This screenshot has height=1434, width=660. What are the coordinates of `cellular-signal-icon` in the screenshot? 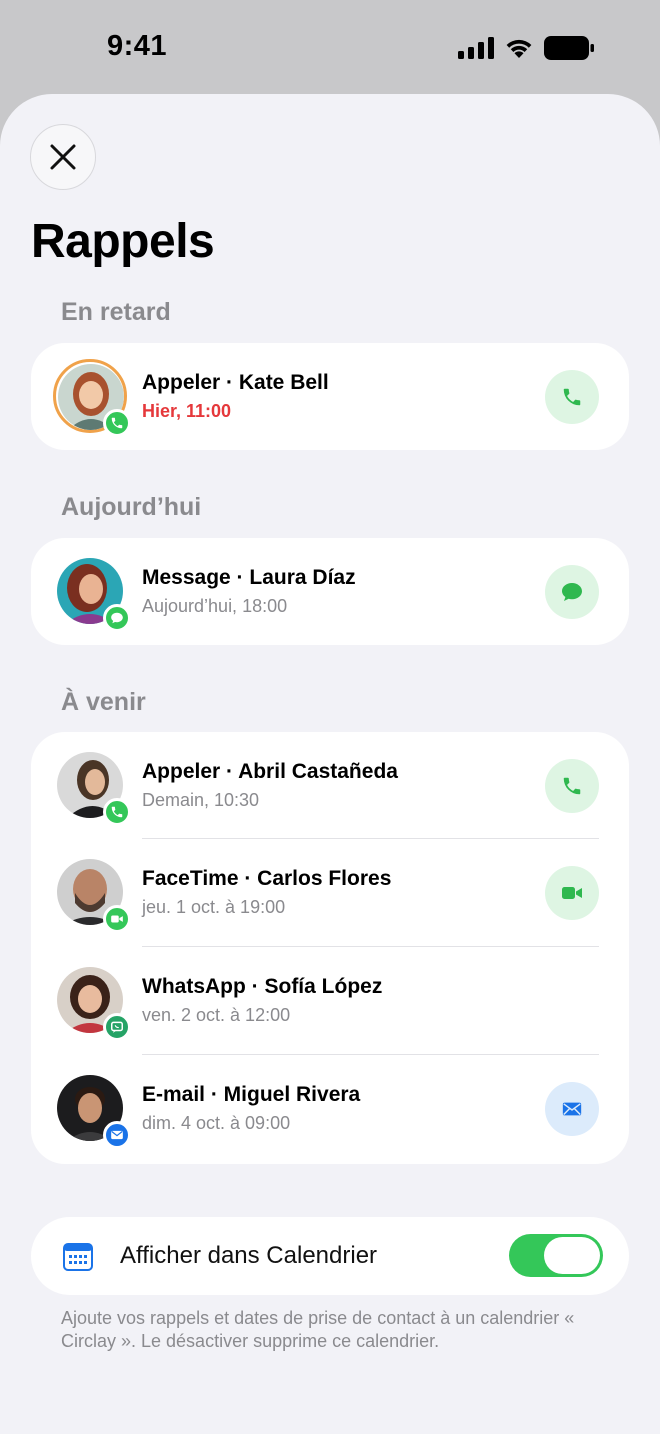 It's located at (476, 48).